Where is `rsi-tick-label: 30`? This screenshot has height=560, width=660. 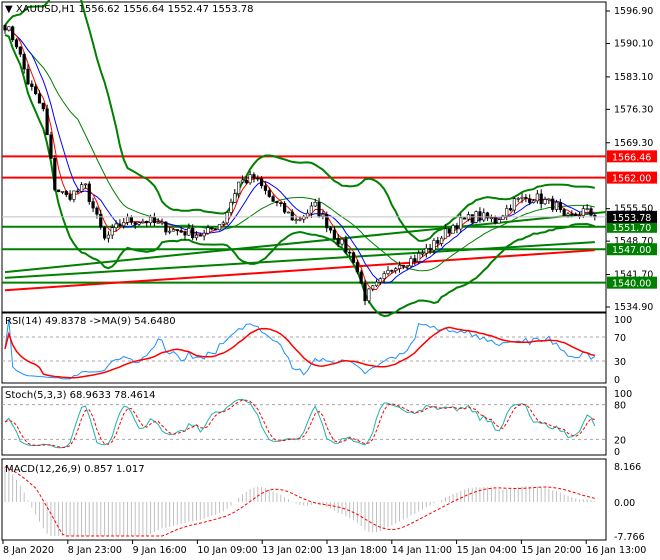
rsi-tick-label: 30 is located at coordinates (620, 362).